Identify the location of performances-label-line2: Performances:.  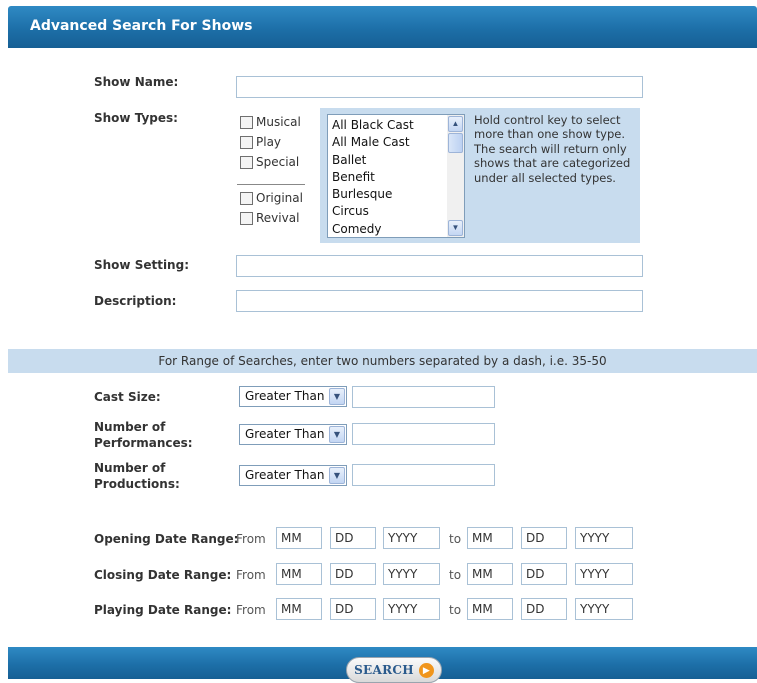
(143, 443).